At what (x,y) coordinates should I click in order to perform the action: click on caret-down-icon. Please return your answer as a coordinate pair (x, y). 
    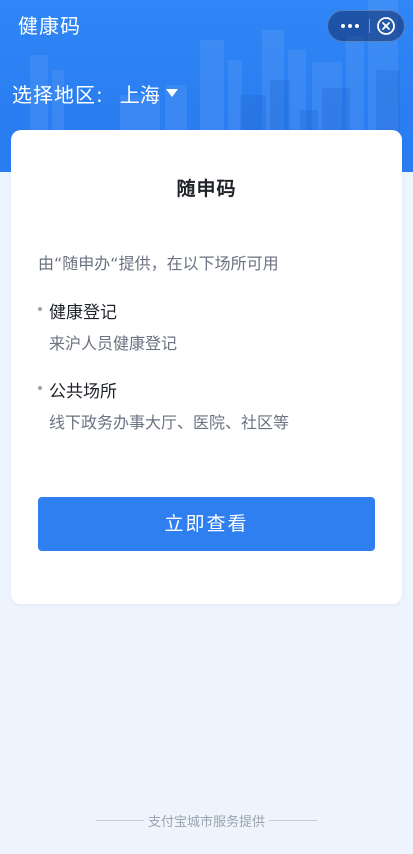
    Looking at the image, I should click on (171, 92).